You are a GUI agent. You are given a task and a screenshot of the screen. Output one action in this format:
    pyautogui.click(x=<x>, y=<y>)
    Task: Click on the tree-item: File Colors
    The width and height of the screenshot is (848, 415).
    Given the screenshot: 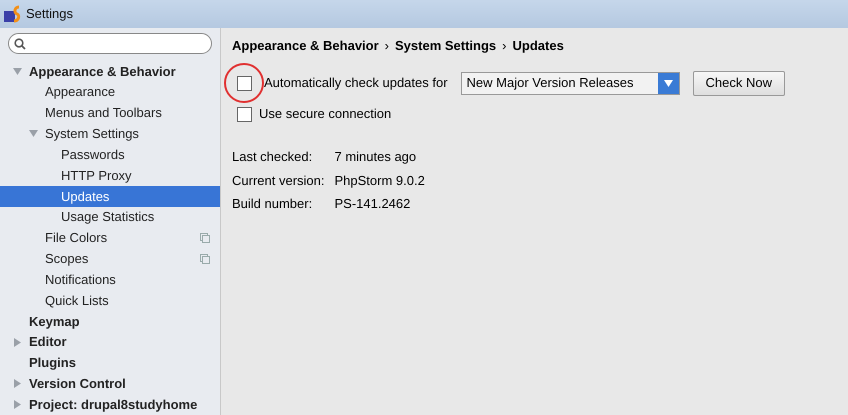 What is the action you would take?
    pyautogui.click(x=110, y=238)
    